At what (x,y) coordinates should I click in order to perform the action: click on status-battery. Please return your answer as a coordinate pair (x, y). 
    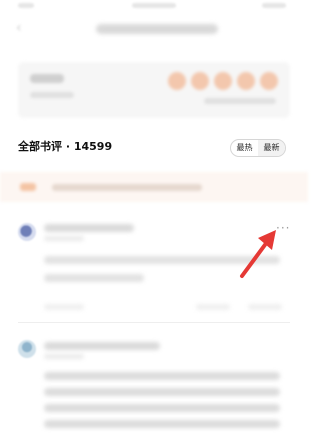
    Looking at the image, I should click on (274, 5).